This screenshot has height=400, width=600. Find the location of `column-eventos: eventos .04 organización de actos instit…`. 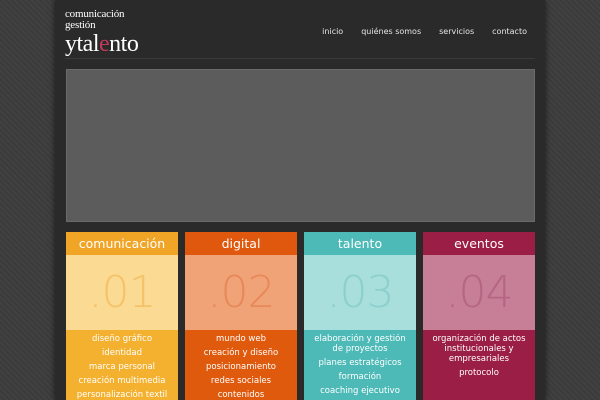

column-eventos: eventos .04 organización de actos instit… is located at coordinates (479, 316).